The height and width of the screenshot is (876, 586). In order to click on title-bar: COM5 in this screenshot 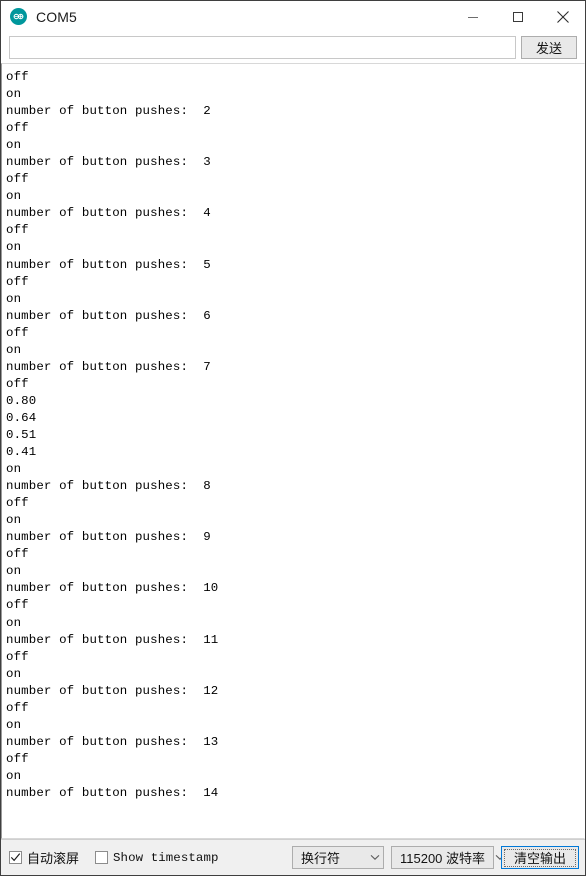, I will do `click(293, 16)`.